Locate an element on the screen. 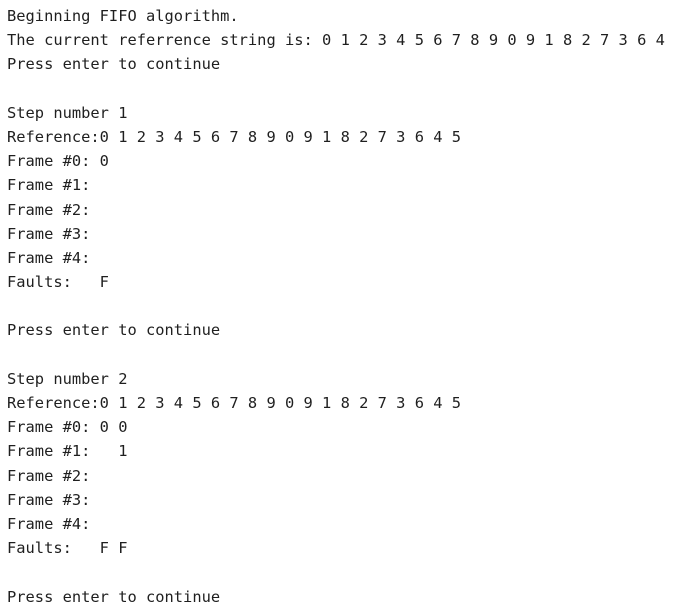 The height and width of the screenshot is (614, 674). step-2-press-enter: Press enter to continue is located at coordinates (114, 596).